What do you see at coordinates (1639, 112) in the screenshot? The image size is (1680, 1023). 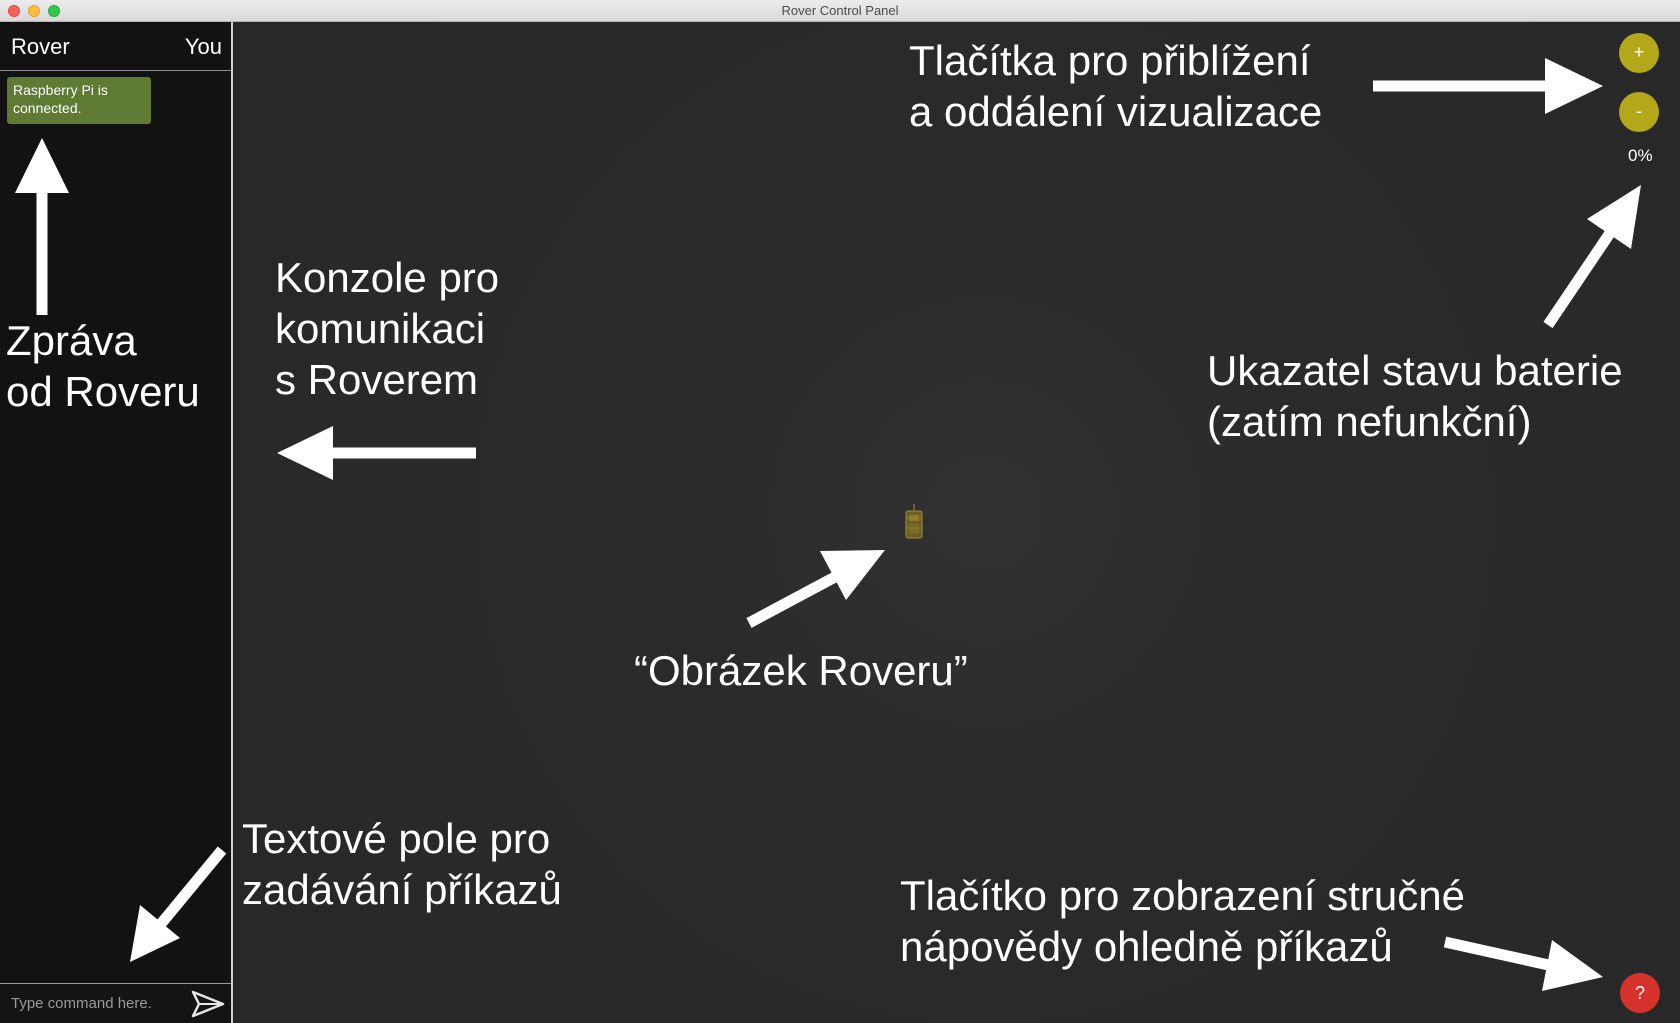 I see `zoom-out-button: -` at bounding box center [1639, 112].